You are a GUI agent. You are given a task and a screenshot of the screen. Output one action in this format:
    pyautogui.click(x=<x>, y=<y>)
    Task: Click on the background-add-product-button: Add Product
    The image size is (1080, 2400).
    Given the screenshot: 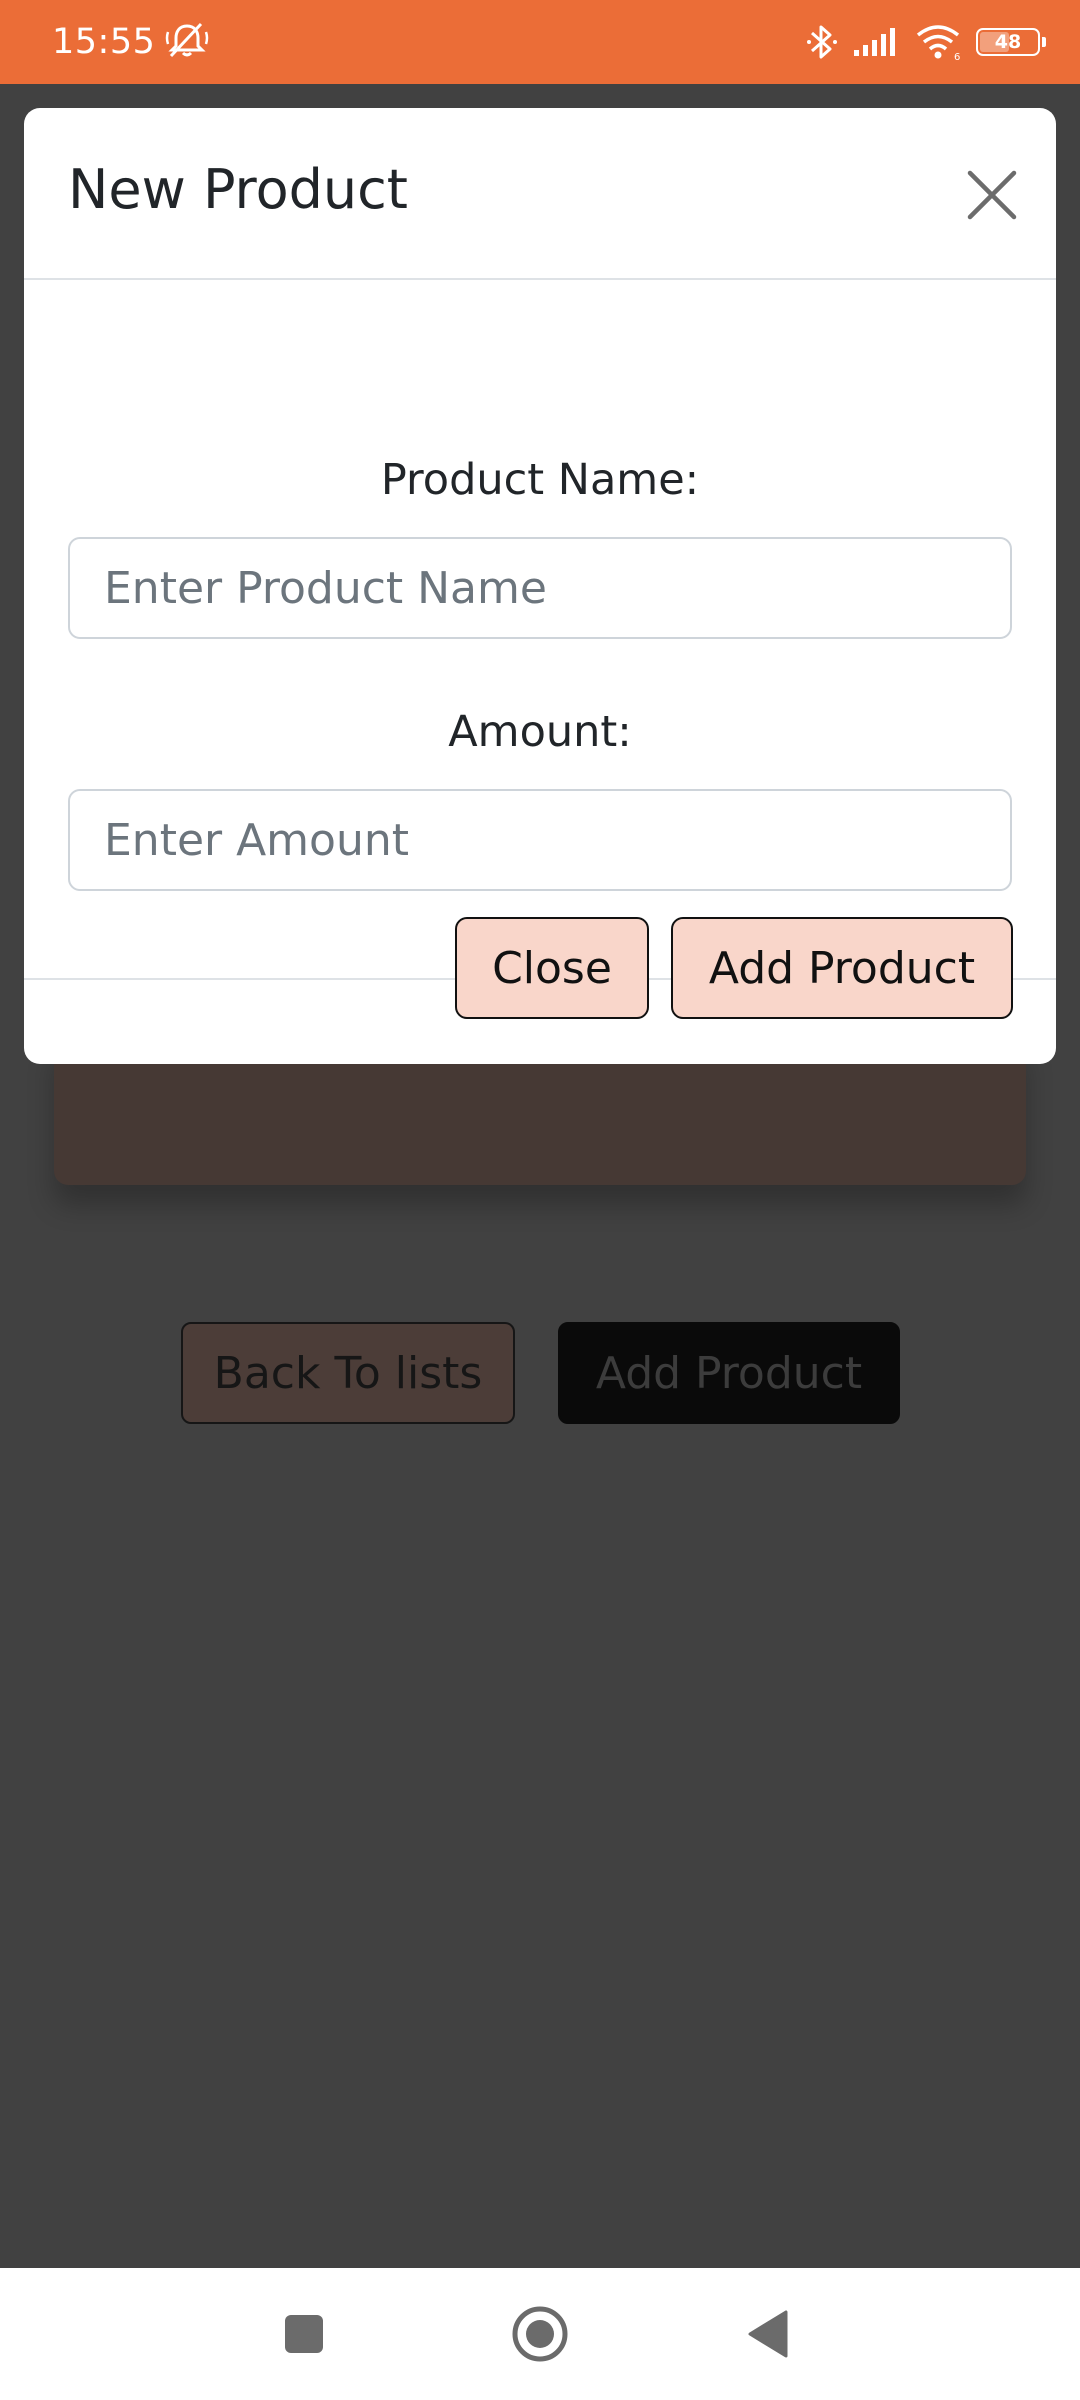 What is the action you would take?
    pyautogui.click(x=729, y=1373)
    